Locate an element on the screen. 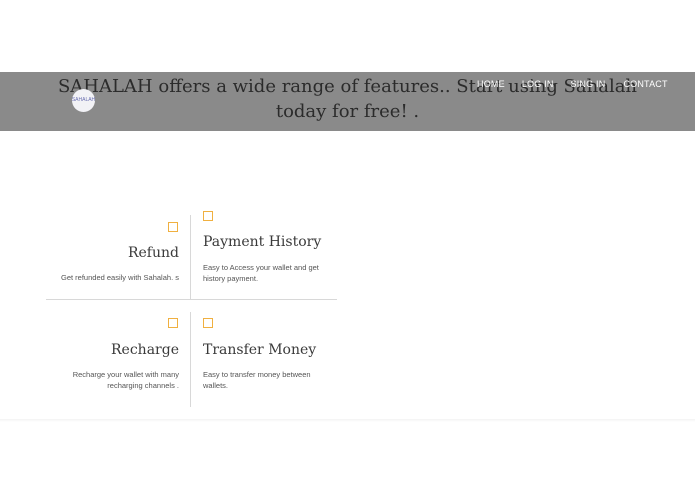 The width and height of the screenshot is (695, 494). sahalah-logo: SAHALAH is located at coordinates (83, 100).